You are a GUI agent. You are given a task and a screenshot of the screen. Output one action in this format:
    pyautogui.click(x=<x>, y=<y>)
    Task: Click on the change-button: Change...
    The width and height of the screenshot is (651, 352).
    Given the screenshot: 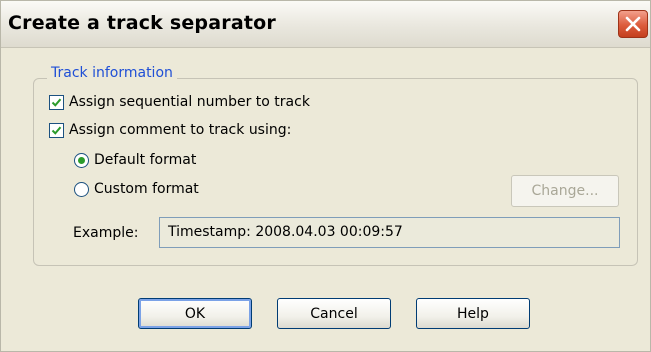 What is the action you would take?
    pyautogui.click(x=565, y=191)
    